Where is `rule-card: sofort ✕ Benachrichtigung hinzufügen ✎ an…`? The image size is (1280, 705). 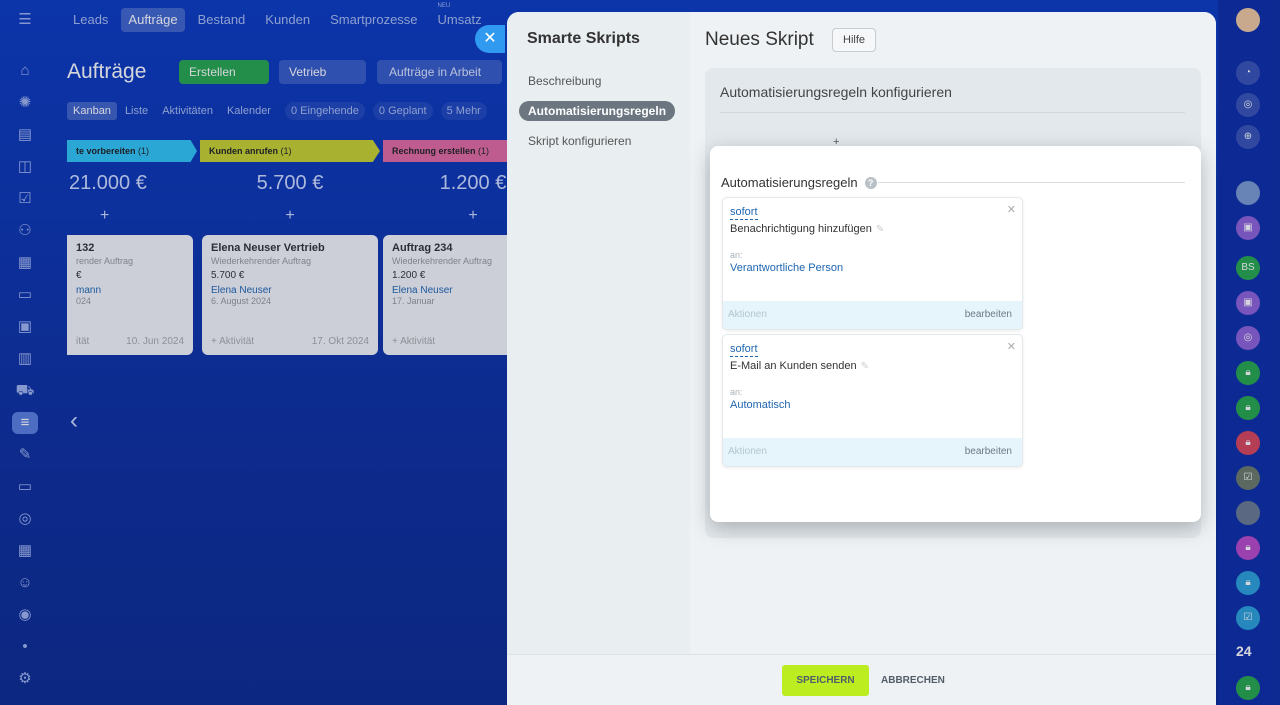
rule-card: sofort ✕ Benachrichtigung hinzufügen ✎ an… is located at coordinates (872, 263).